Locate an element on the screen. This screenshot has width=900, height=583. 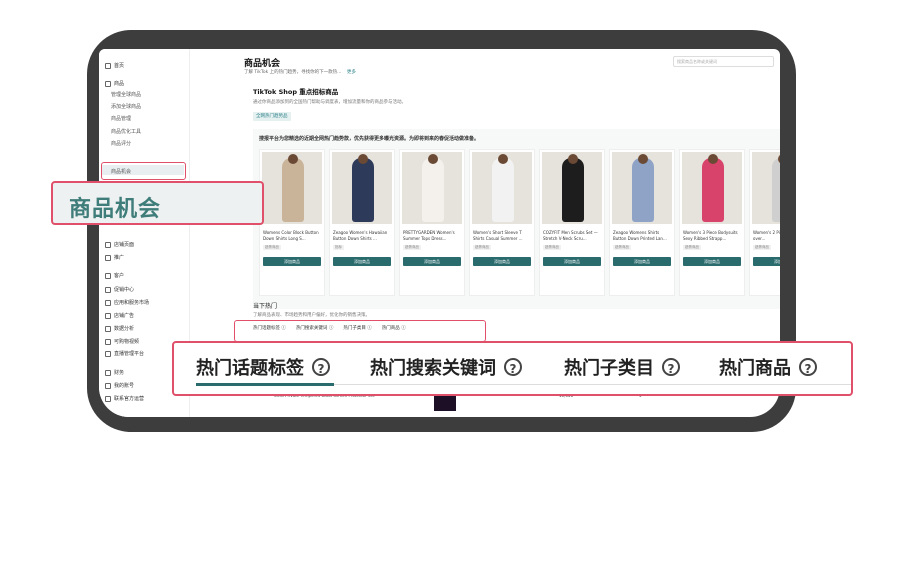
trending-products-button: 全网热门趋势品 is located at coordinates (272, 116).